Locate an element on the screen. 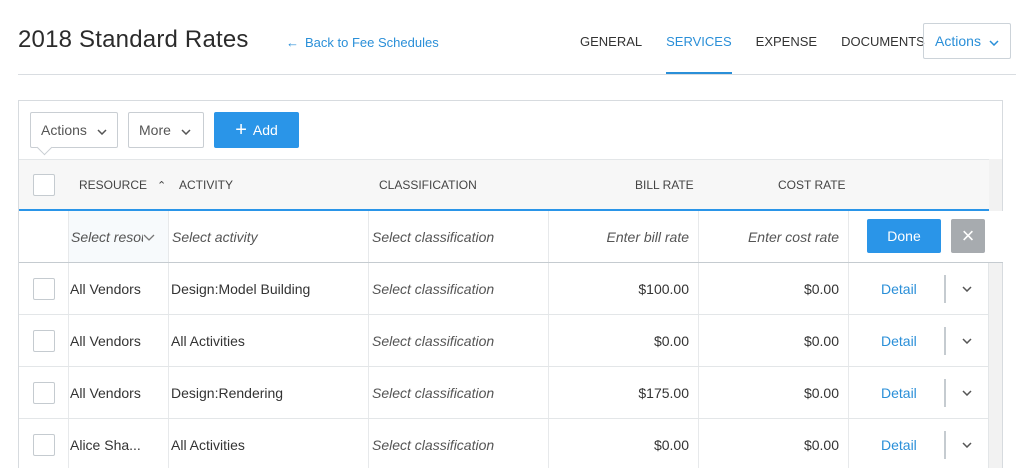  classification-select-placeholder: Select classification is located at coordinates (433, 236).